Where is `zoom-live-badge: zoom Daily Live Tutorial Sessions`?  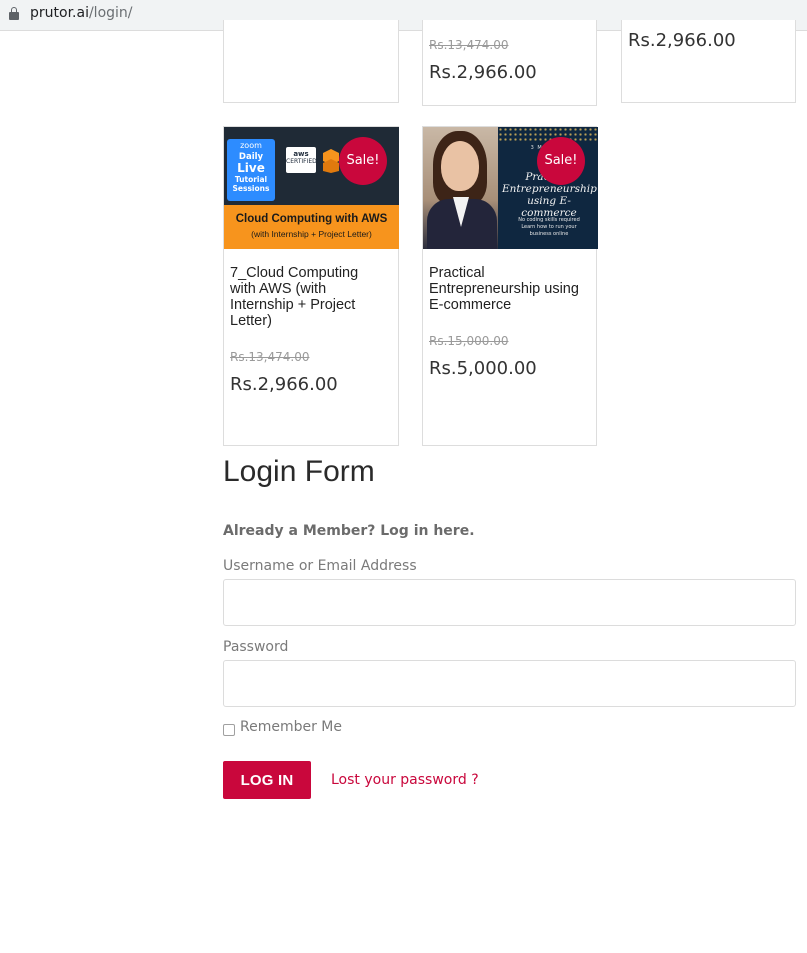 zoom-live-badge: zoom Daily Live Tutorial Sessions is located at coordinates (251, 170).